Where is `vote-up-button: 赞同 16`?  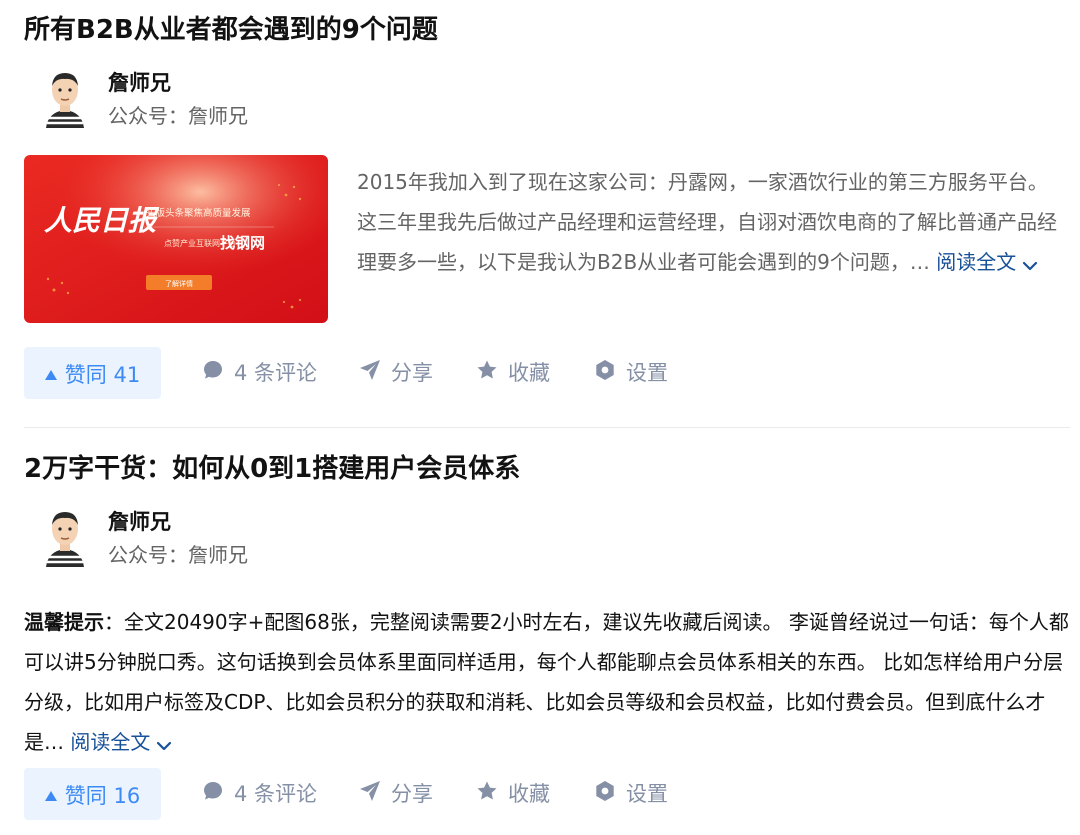 vote-up-button: 赞同 16 is located at coordinates (92, 794).